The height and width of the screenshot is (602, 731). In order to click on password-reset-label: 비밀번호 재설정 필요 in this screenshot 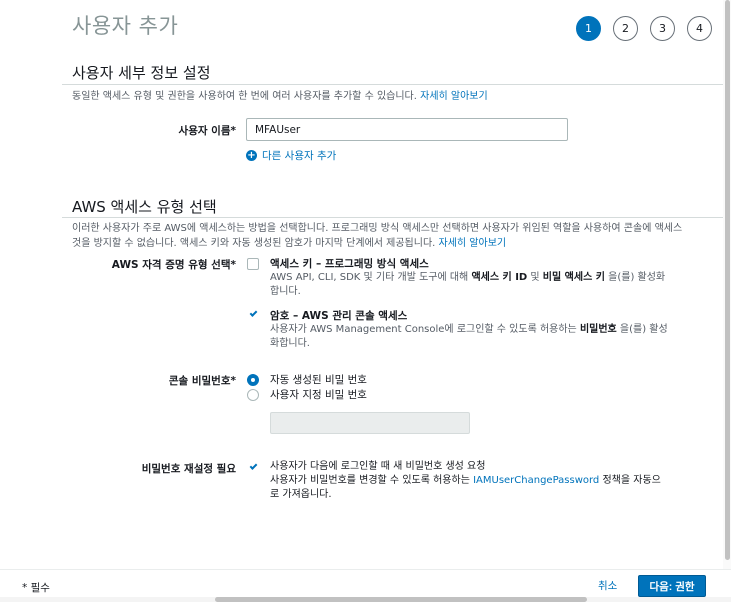, I will do `click(188, 469)`.